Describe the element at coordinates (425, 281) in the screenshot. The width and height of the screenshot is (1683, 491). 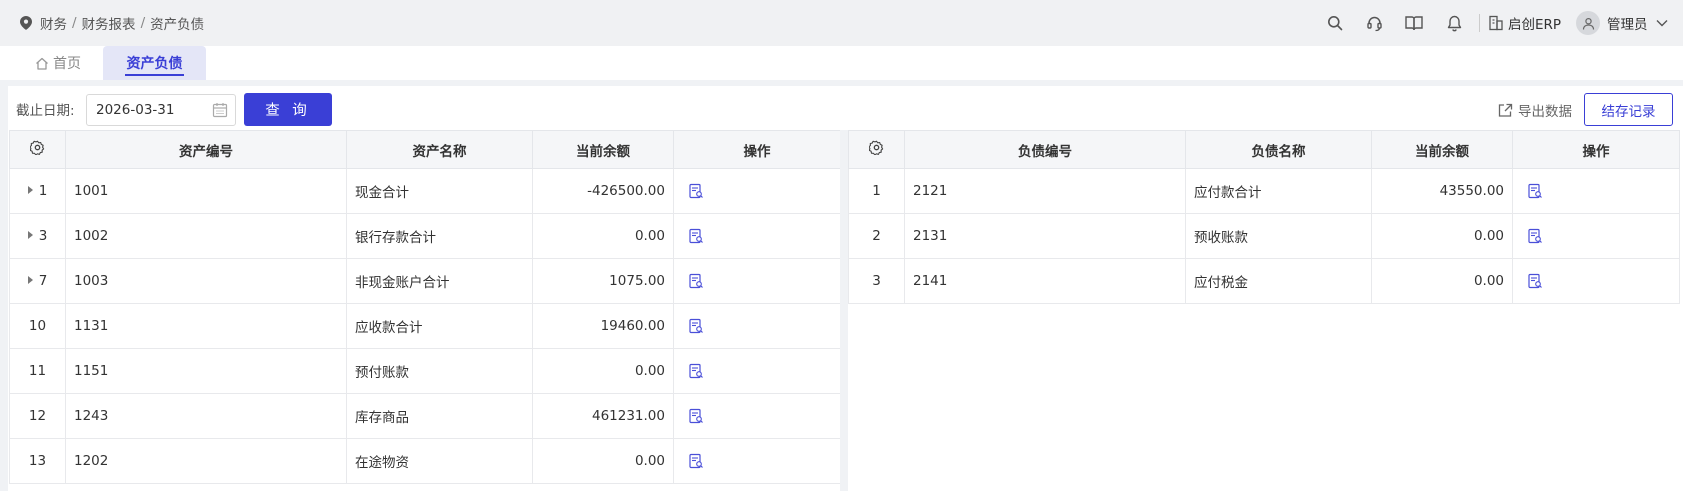
I see `table-row: 7 1003 非现金账户合计 1075.00` at that location.